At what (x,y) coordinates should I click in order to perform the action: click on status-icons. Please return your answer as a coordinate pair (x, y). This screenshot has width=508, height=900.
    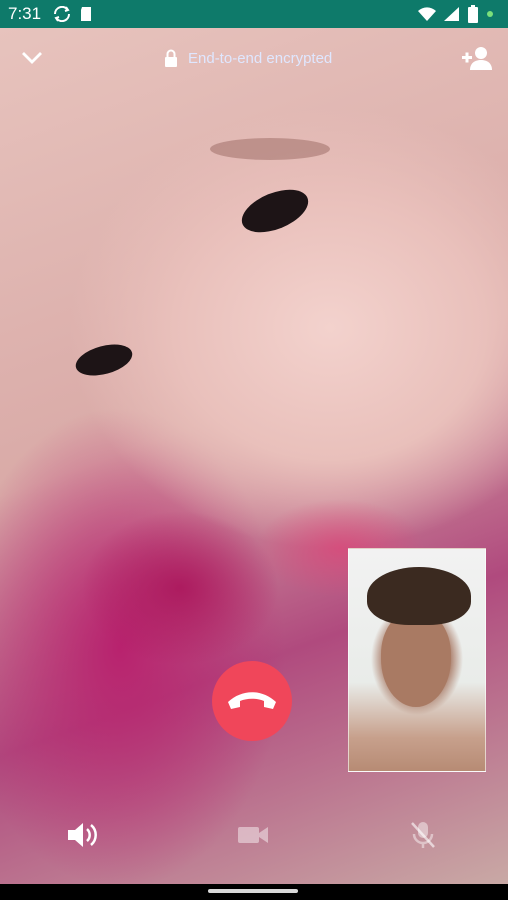
    Looking at the image, I should click on (456, 14).